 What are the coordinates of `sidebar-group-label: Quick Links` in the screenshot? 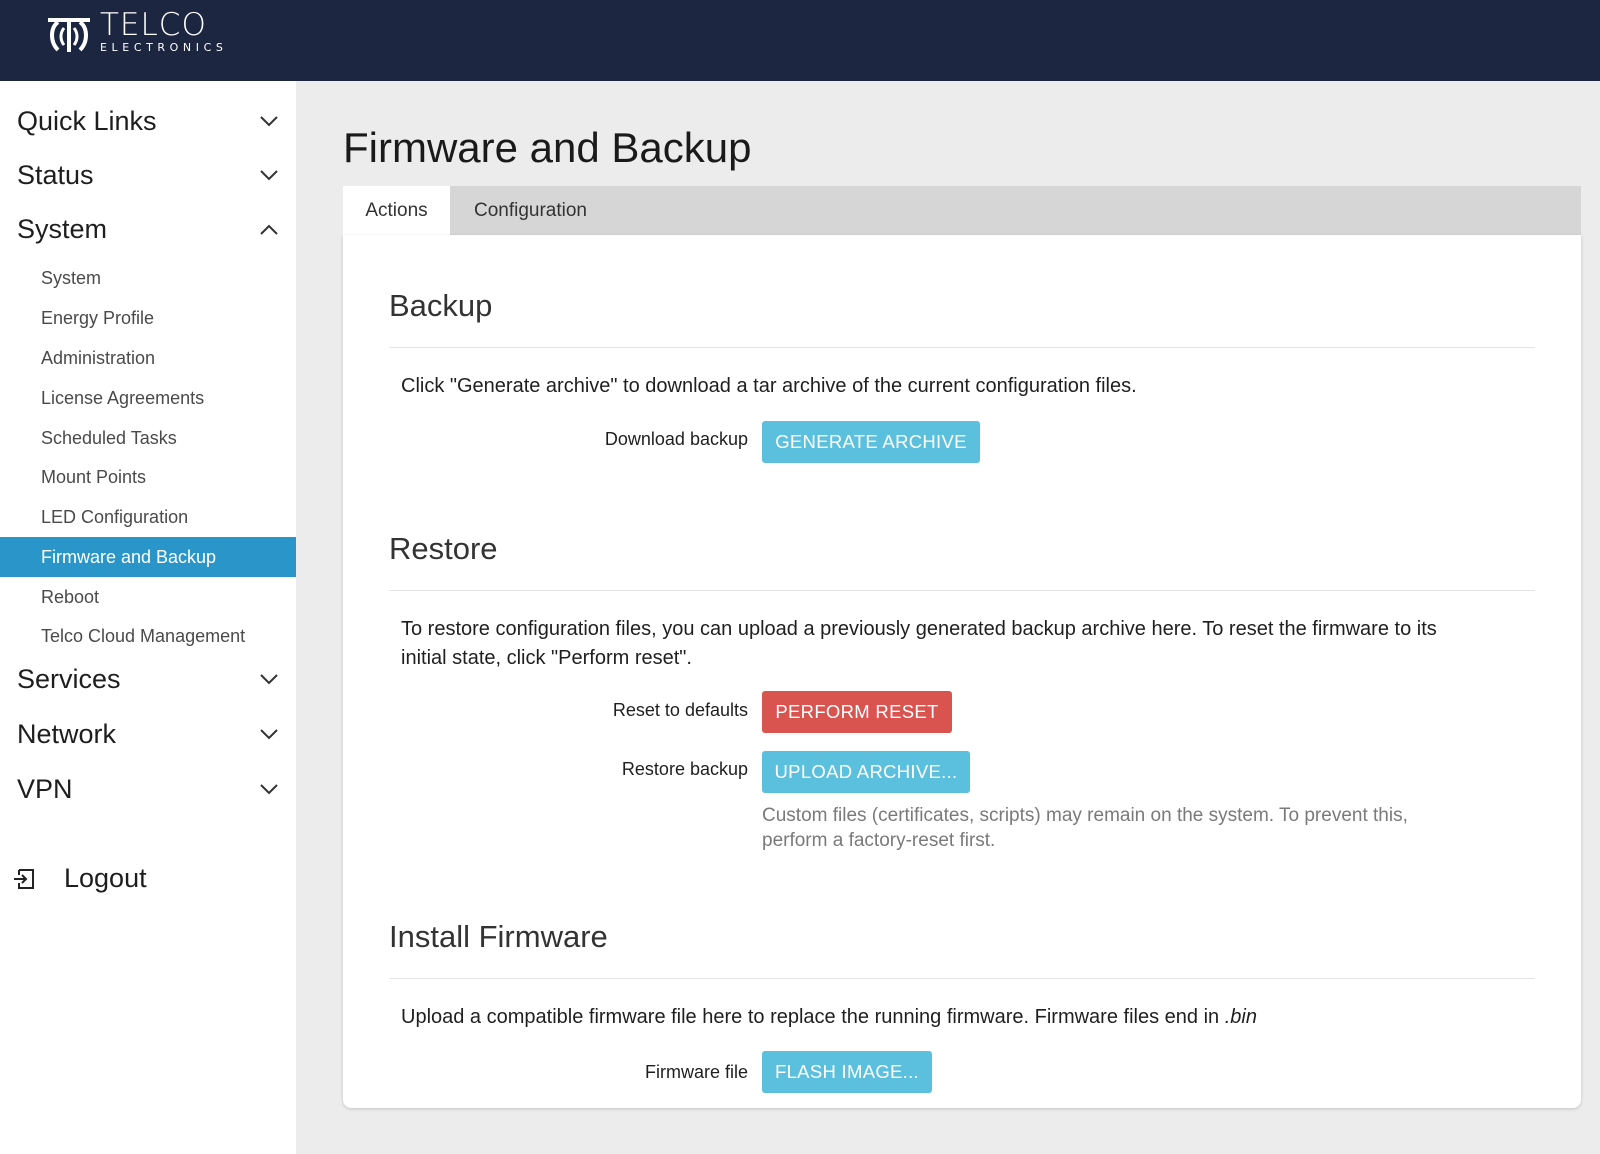 It's located at (87, 120).